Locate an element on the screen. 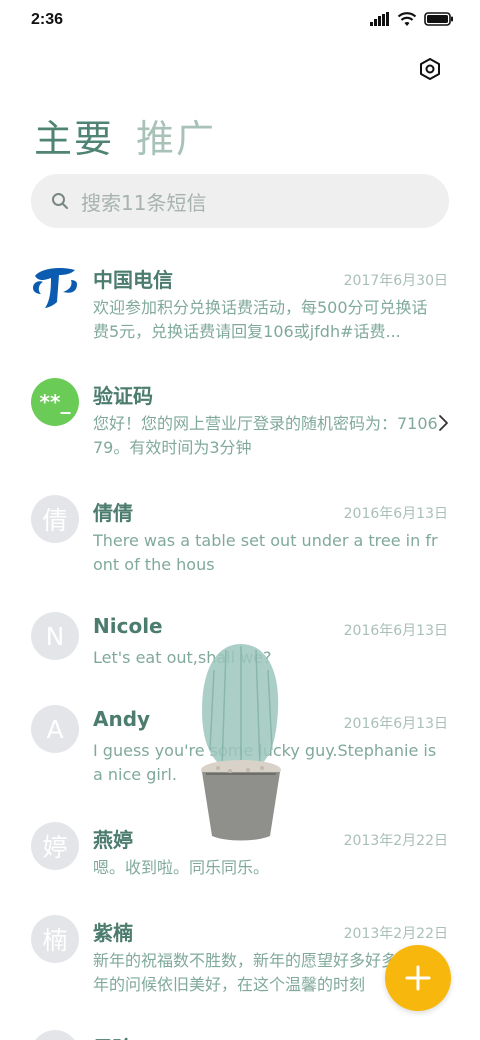 This screenshot has height=1040, width=480. search-icon is located at coordinates (60, 201).